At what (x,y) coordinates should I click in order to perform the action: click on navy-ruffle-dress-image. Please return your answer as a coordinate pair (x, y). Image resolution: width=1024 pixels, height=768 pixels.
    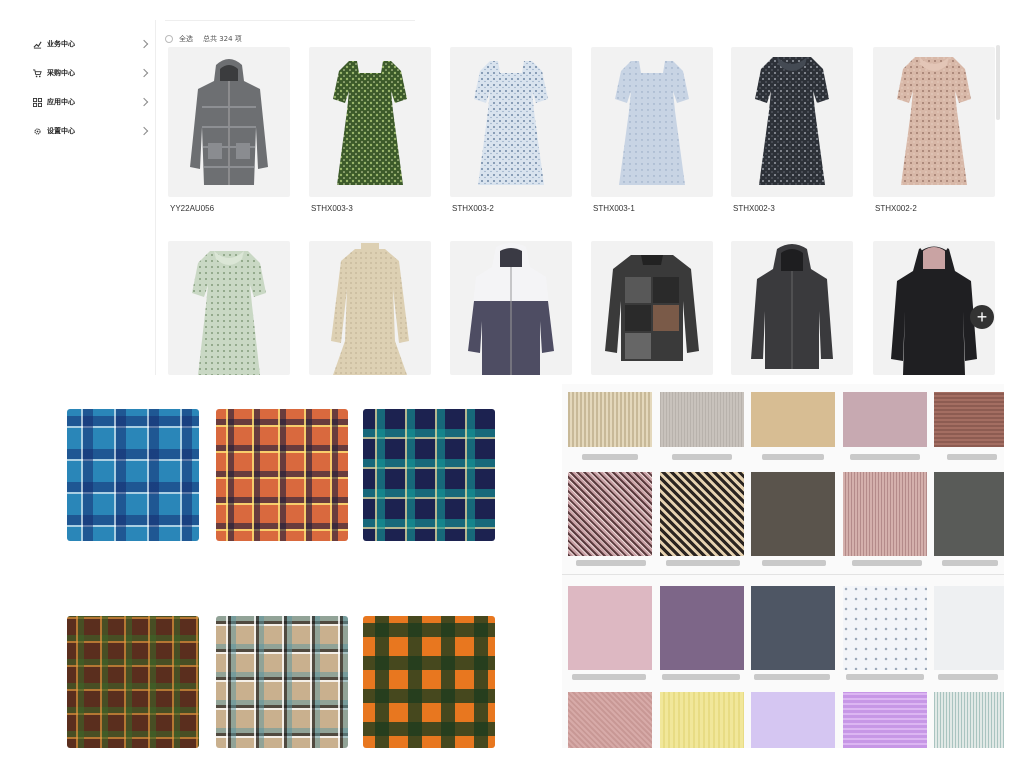
    Looking at the image, I should click on (792, 121).